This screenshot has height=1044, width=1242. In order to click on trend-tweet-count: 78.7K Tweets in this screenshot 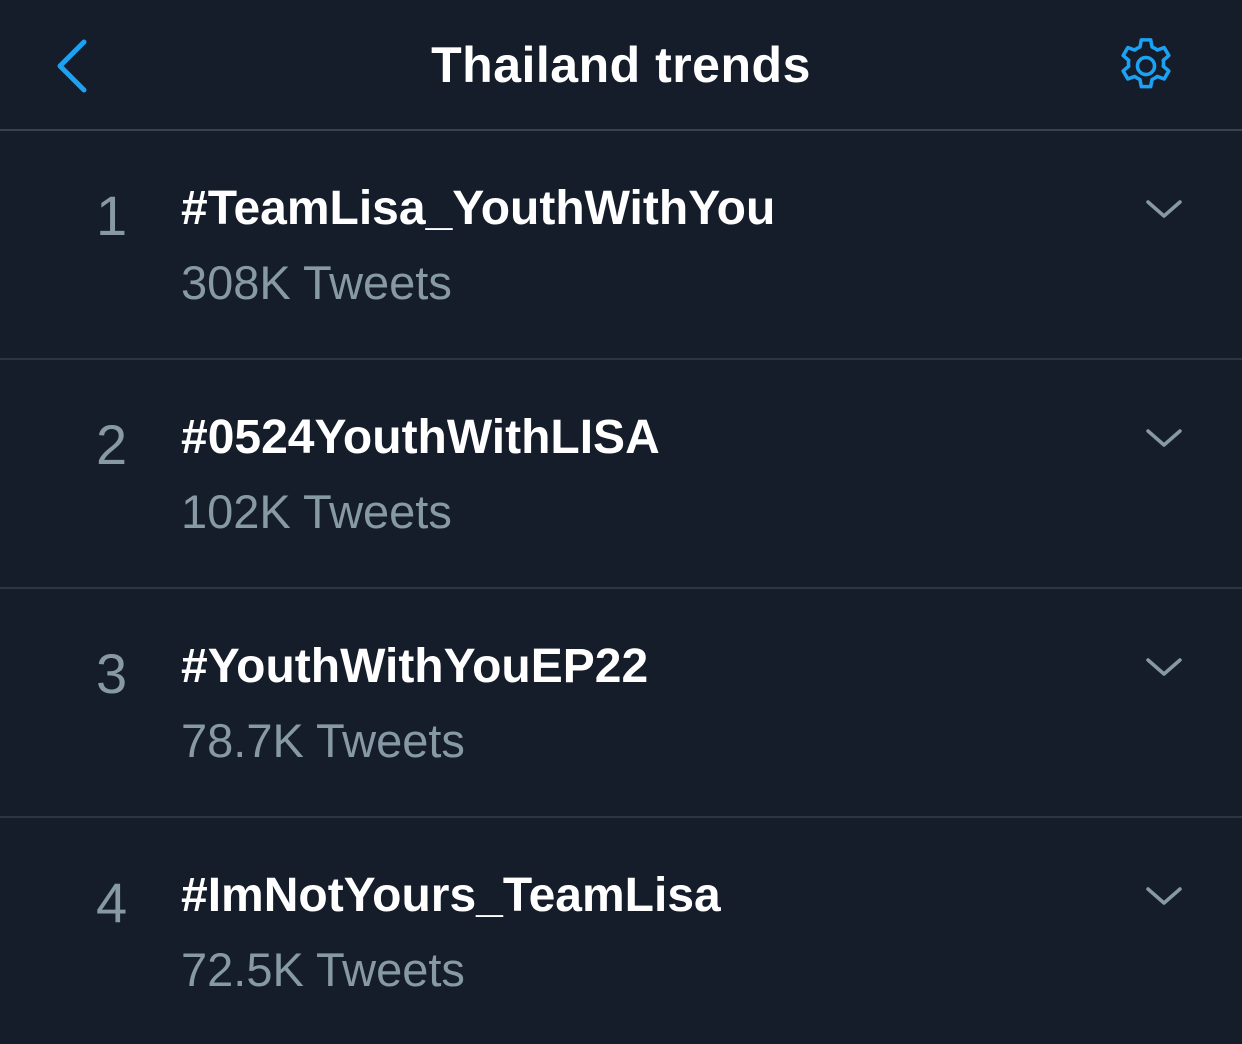, I will do `click(323, 740)`.